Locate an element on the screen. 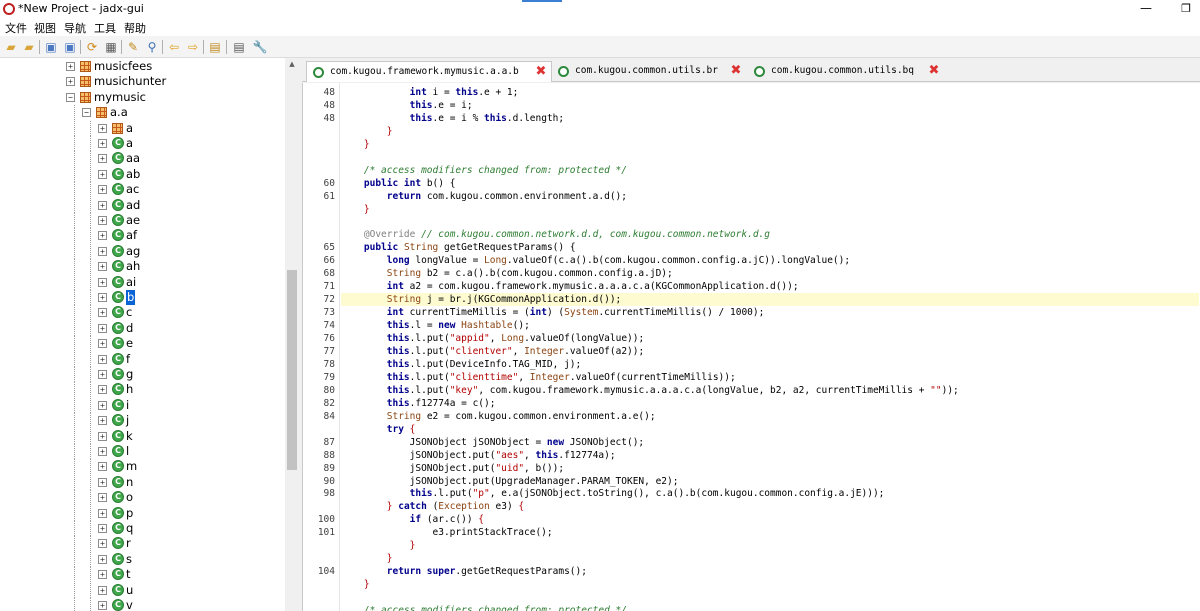 The image size is (1200, 611). minimize-button: — is located at coordinates (1146, 9).